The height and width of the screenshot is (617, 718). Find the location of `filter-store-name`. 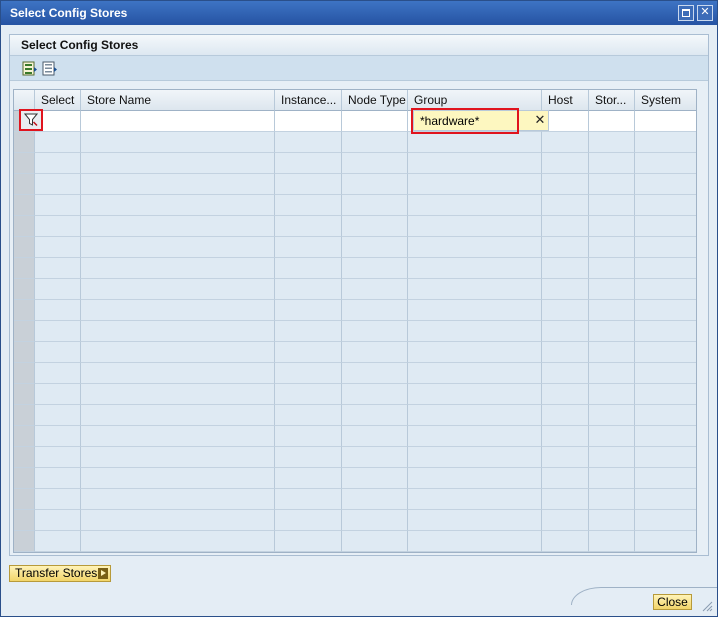

filter-store-name is located at coordinates (178, 121).